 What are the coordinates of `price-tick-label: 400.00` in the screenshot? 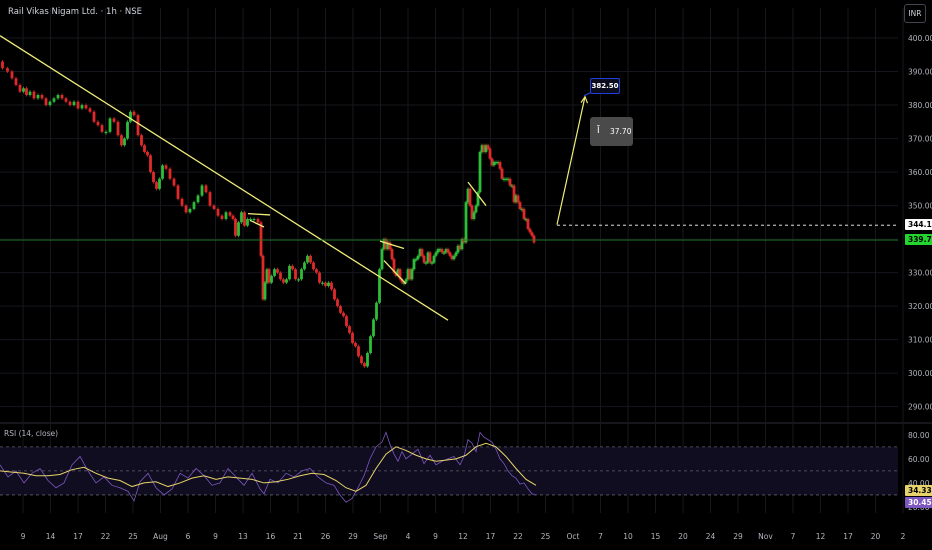 It's located at (920, 38).